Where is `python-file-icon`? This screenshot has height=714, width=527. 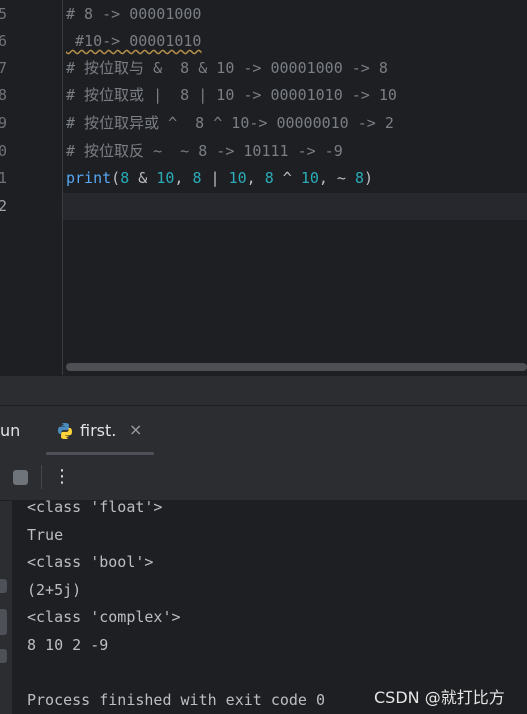
python-file-icon is located at coordinates (65, 431).